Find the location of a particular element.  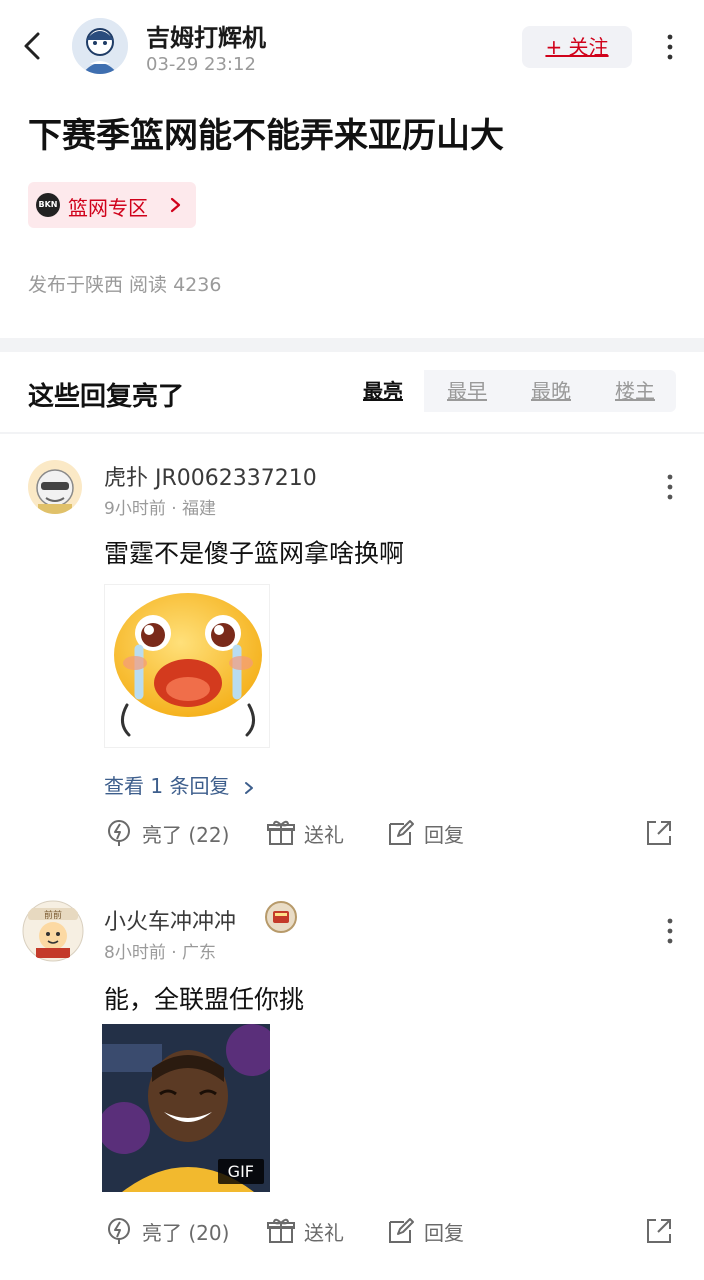

like-button: 亮了 (20) is located at coordinates (166, 1231).